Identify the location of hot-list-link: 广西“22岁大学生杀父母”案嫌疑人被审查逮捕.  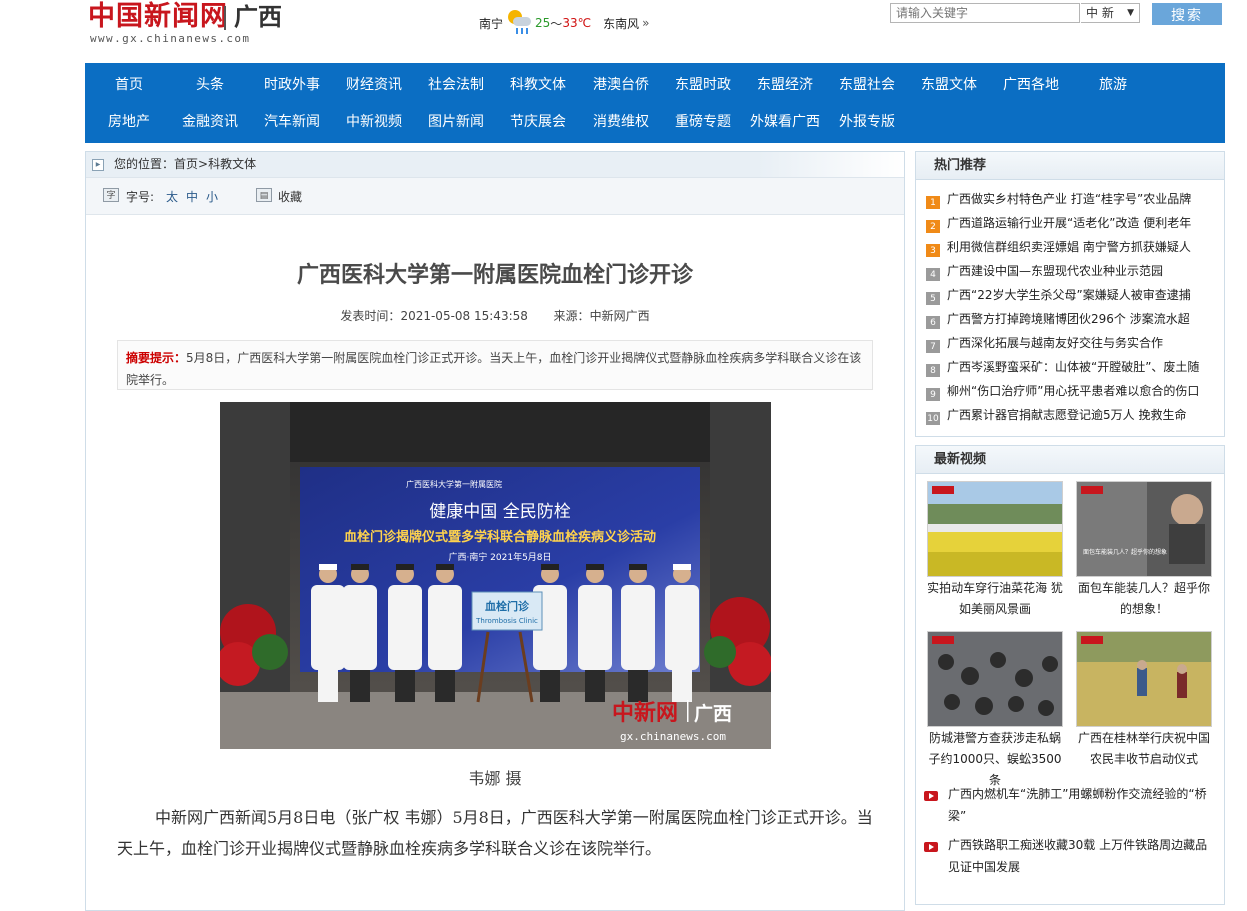
(1069, 295).